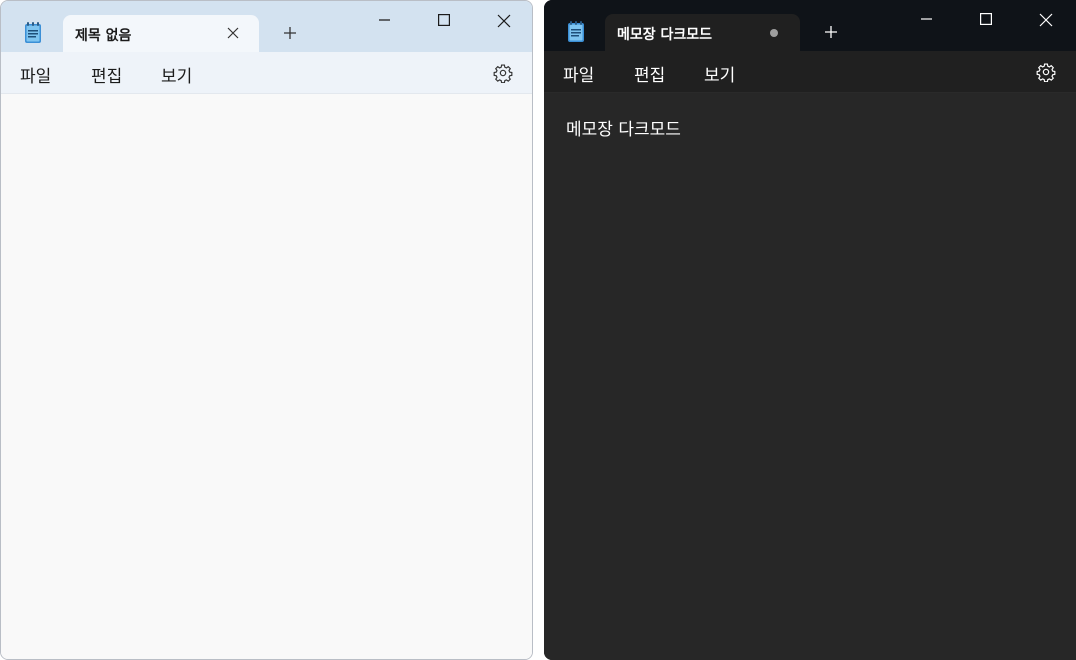  Describe the element at coordinates (103, 36) in the screenshot. I see `tab-title: 제목 없음` at that location.